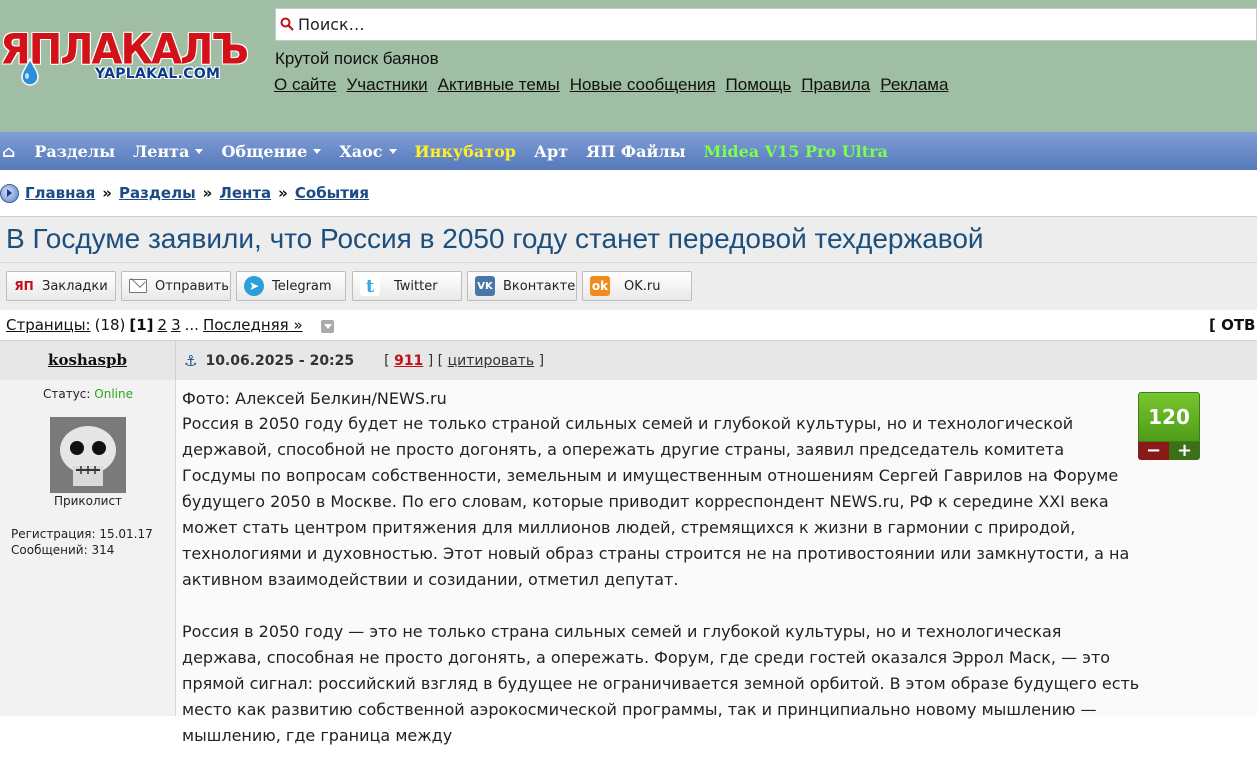  I want to click on skull-avatar-image, so click(88, 455).